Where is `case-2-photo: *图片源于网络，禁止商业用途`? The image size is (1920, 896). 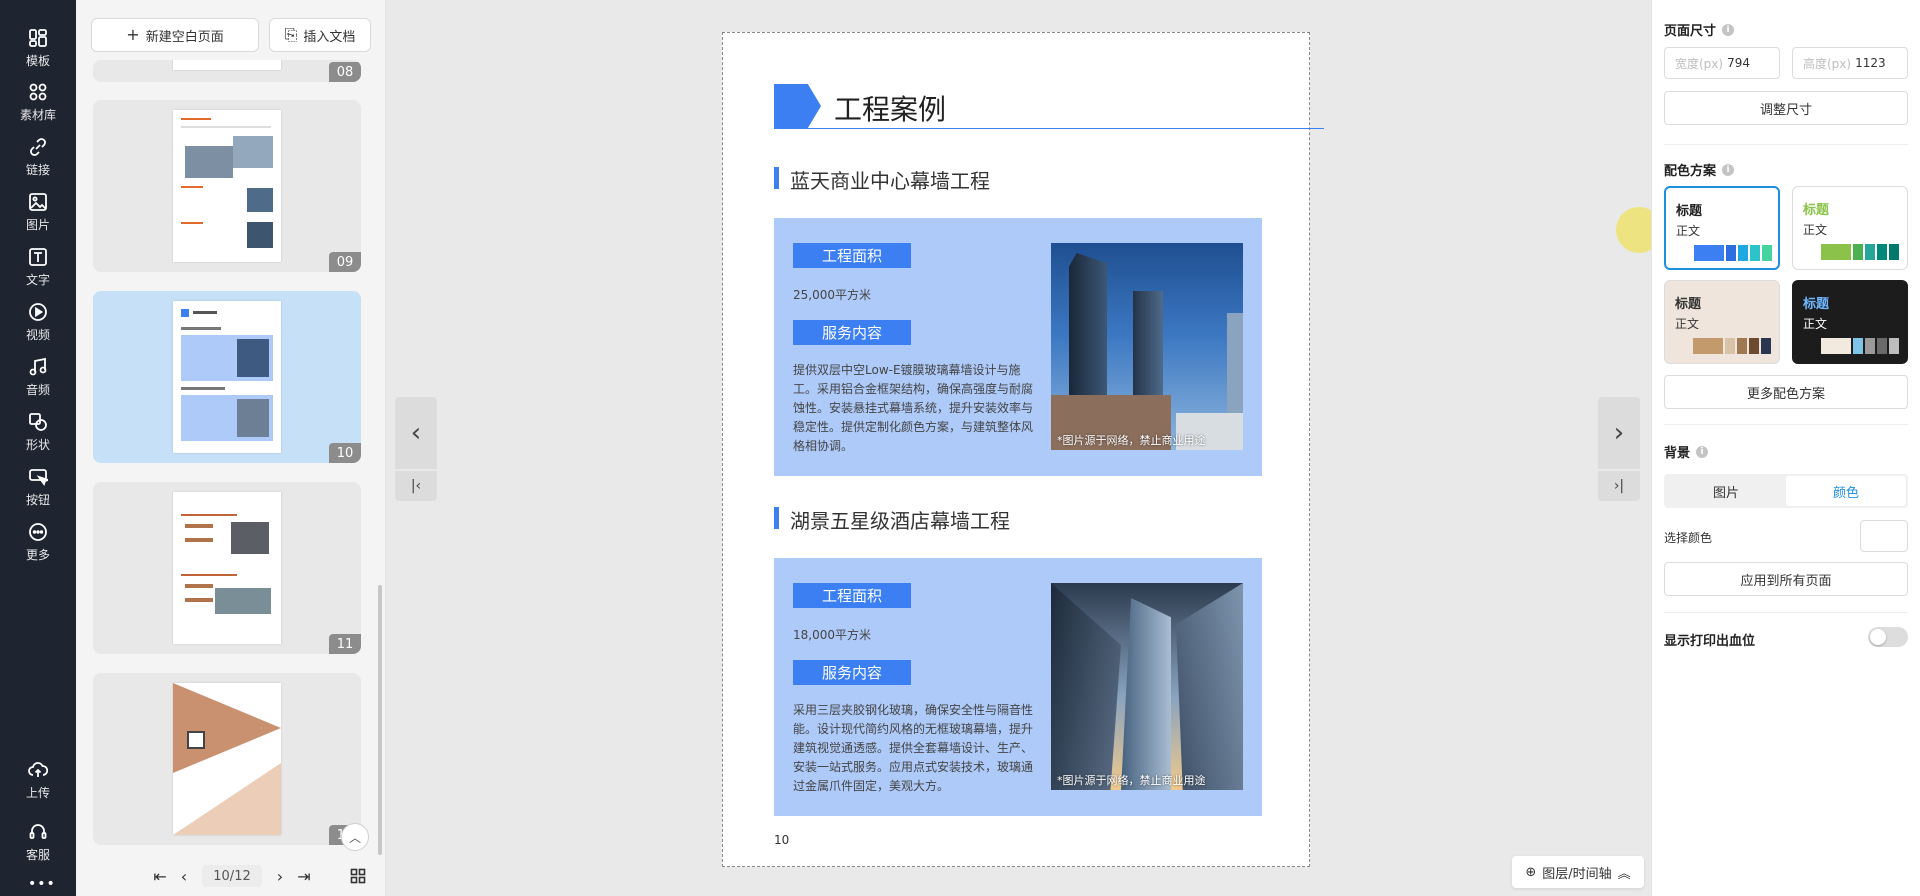
case-2-photo: *图片源于网络，禁止商业用途 is located at coordinates (1147, 686).